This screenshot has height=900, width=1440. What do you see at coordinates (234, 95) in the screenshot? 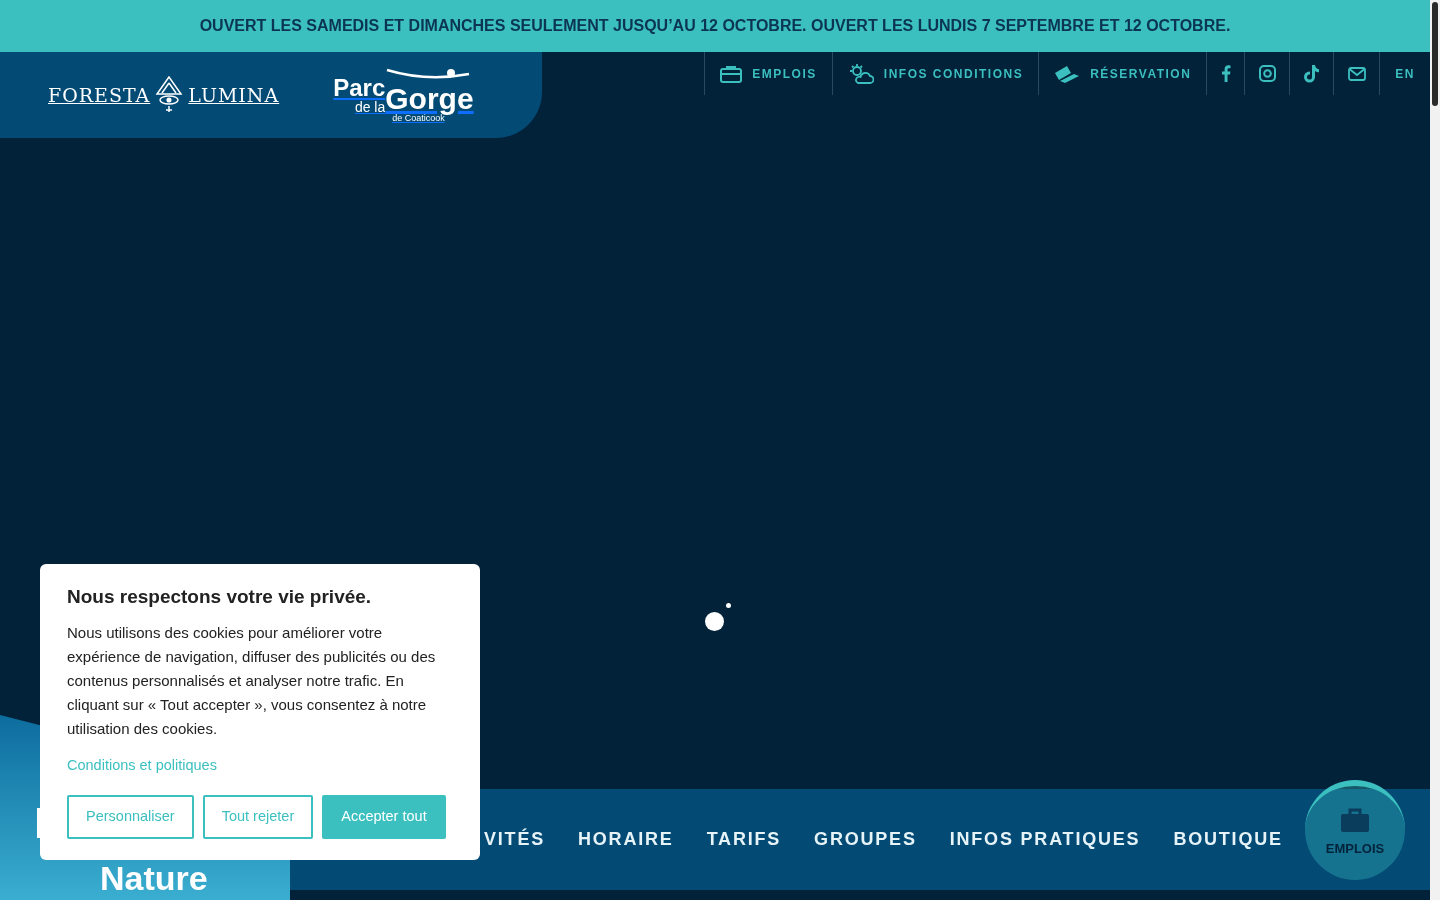
I see `logo-text: LUMINA` at bounding box center [234, 95].